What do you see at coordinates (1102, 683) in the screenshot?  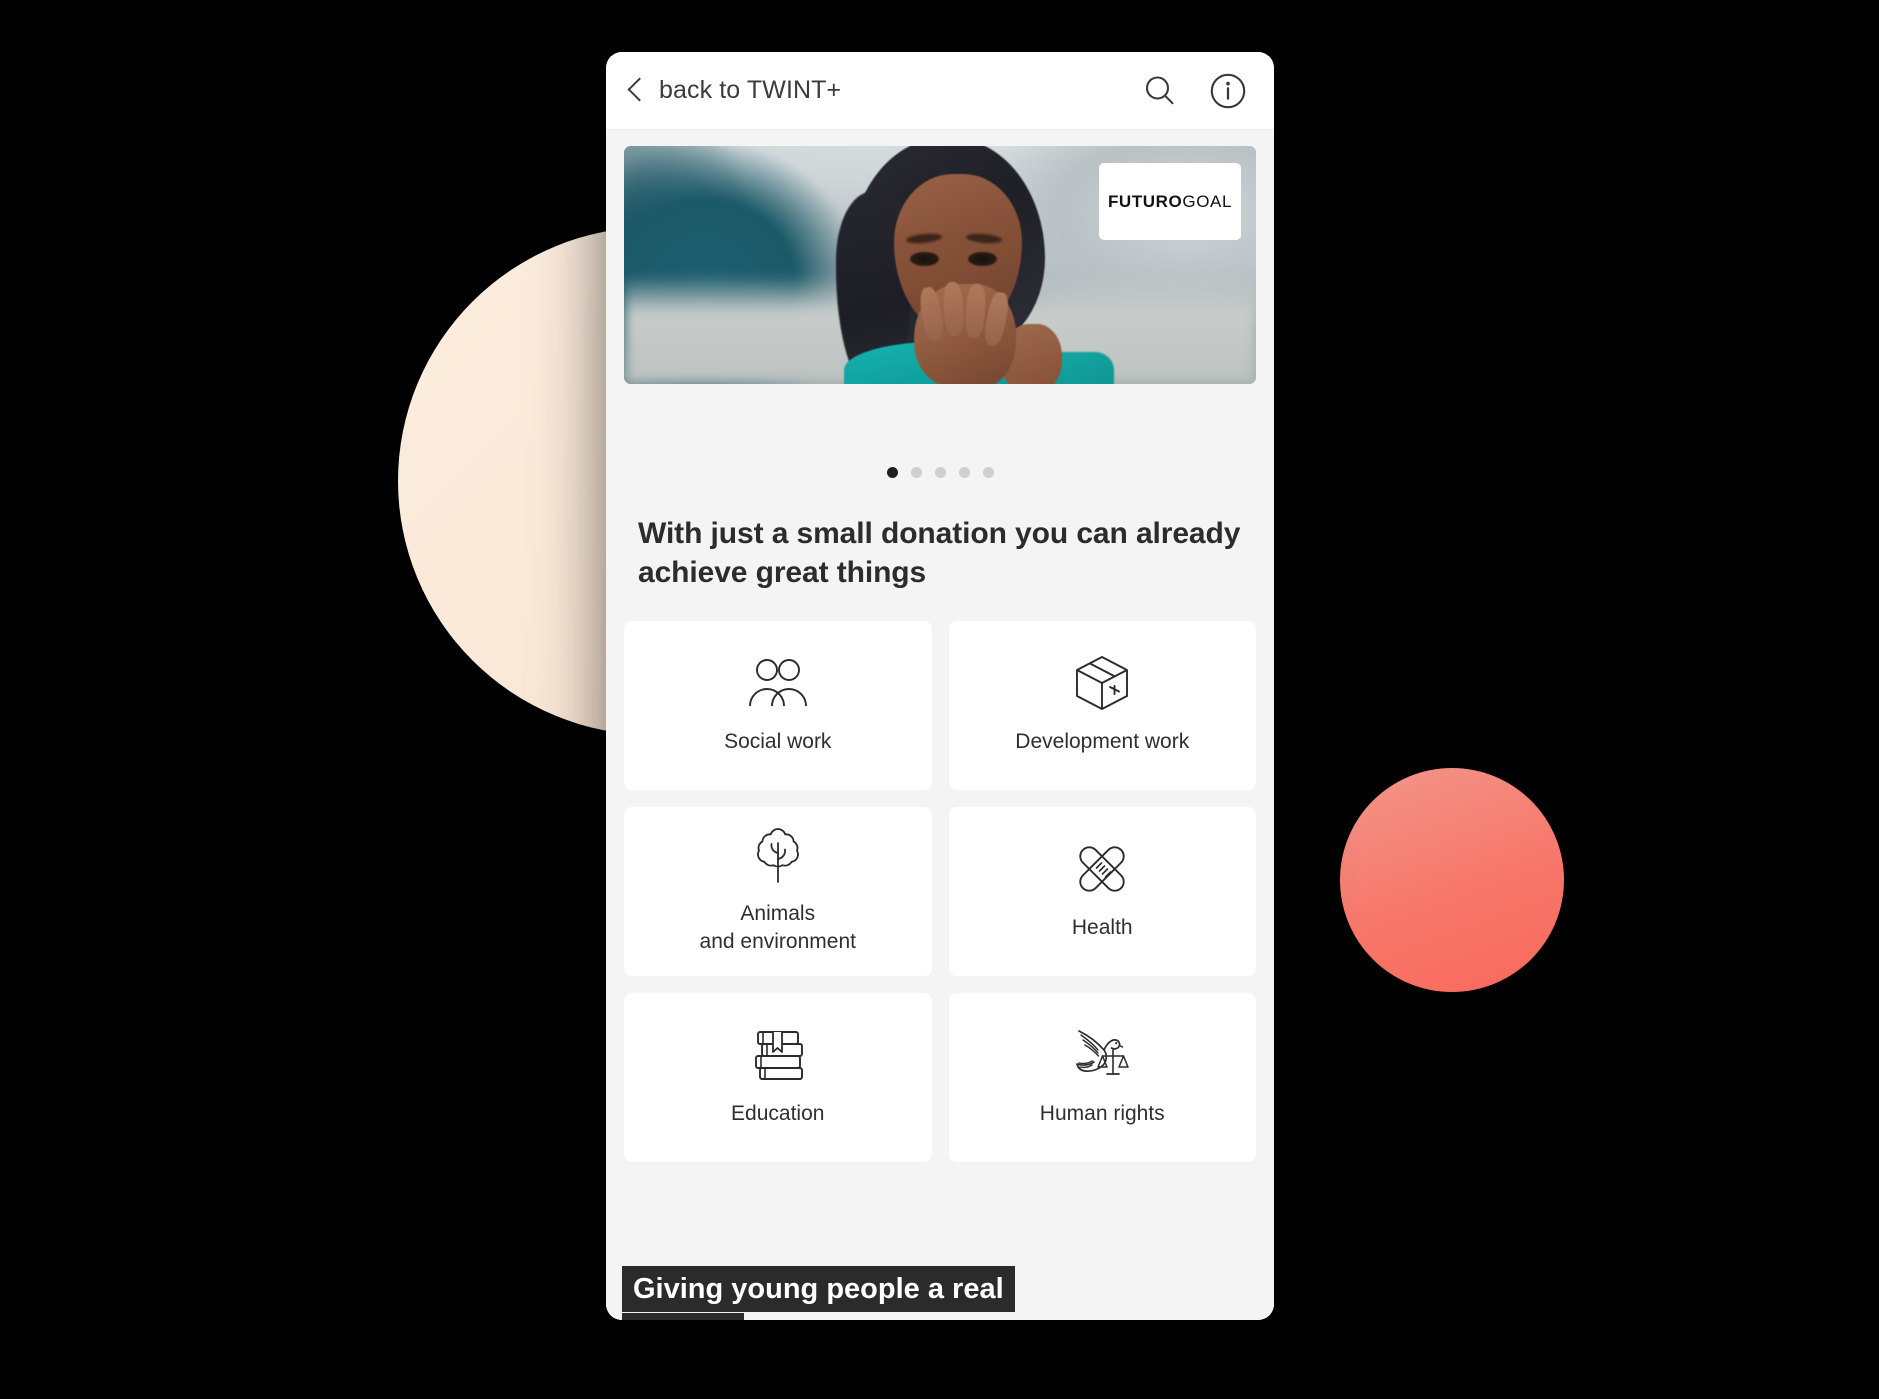 I see `package-box-plus-icon` at bounding box center [1102, 683].